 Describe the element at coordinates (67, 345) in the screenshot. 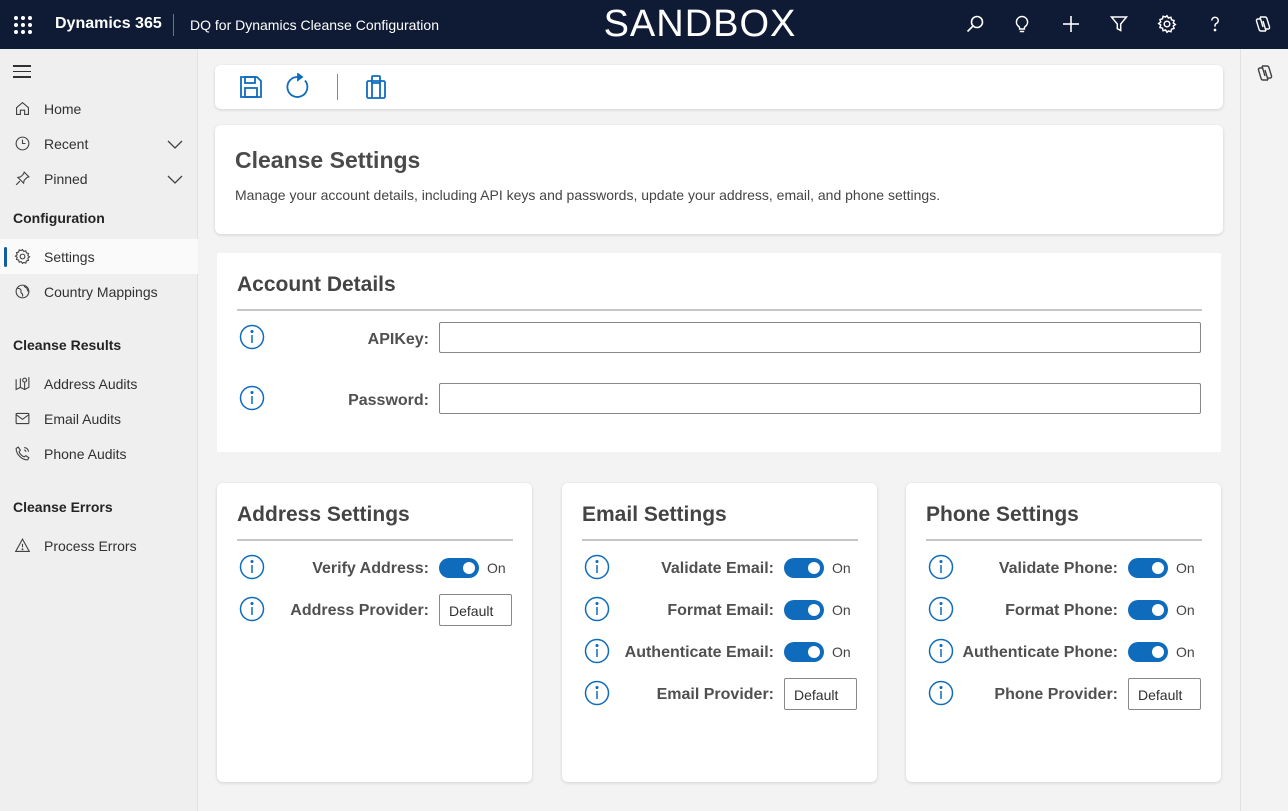

I see `section-title-cleanse-results: Cleanse Results` at that location.